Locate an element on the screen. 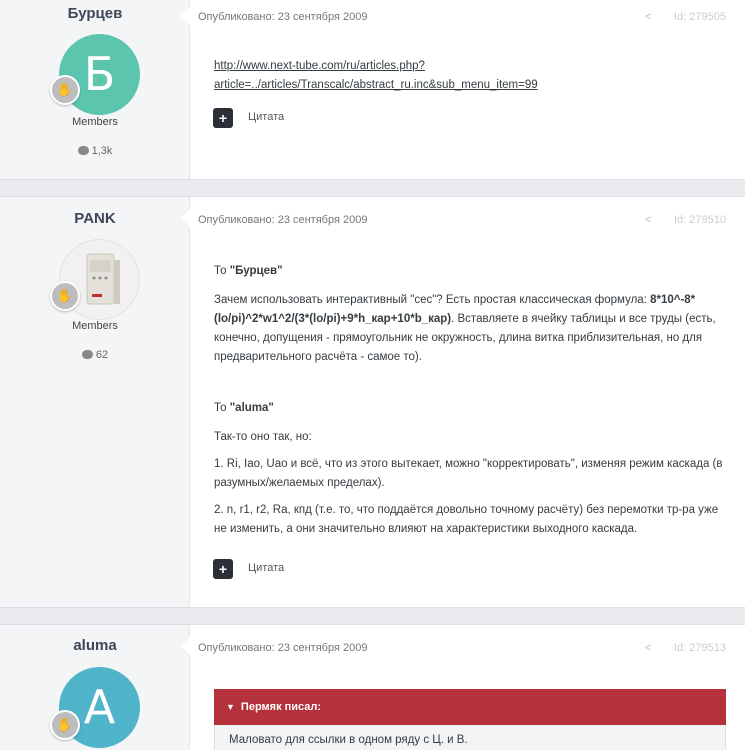 This screenshot has height=750, width=745. post-count: 62 is located at coordinates (95, 355).